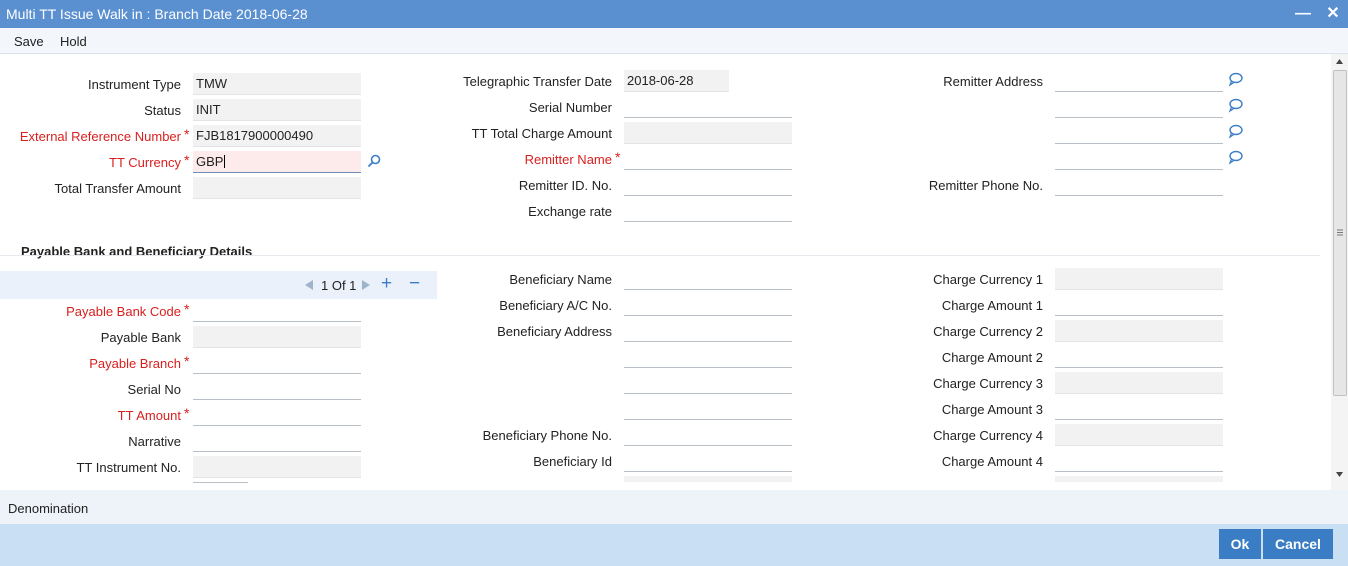  What do you see at coordinates (339, 285) in the screenshot?
I see `pager-text: 1 Of 1` at bounding box center [339, 285].